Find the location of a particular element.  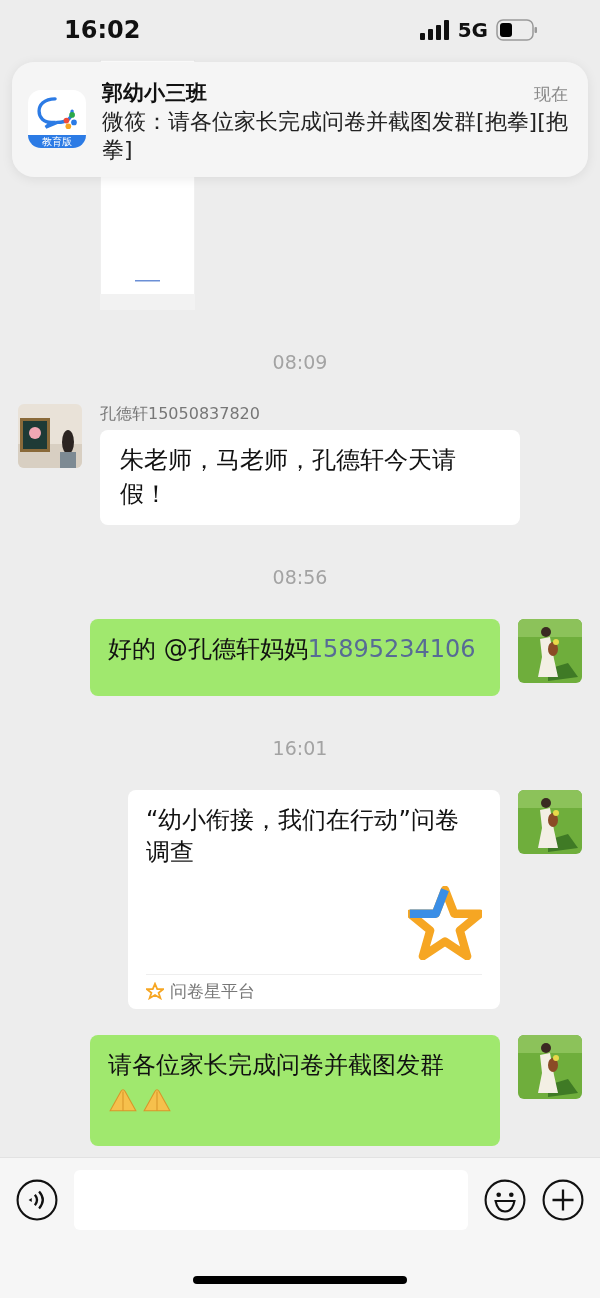

voice-icon is located at coordinates (37, 1200).